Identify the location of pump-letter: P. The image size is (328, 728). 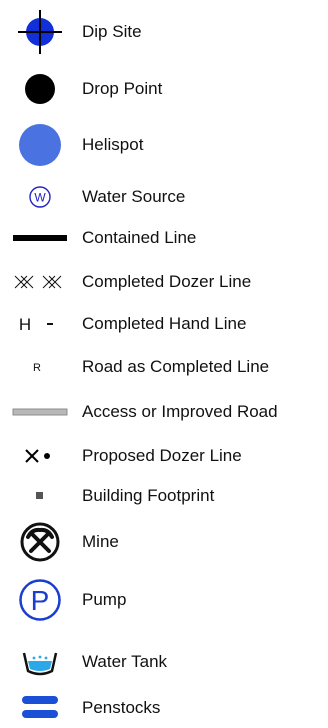
(40, 600).